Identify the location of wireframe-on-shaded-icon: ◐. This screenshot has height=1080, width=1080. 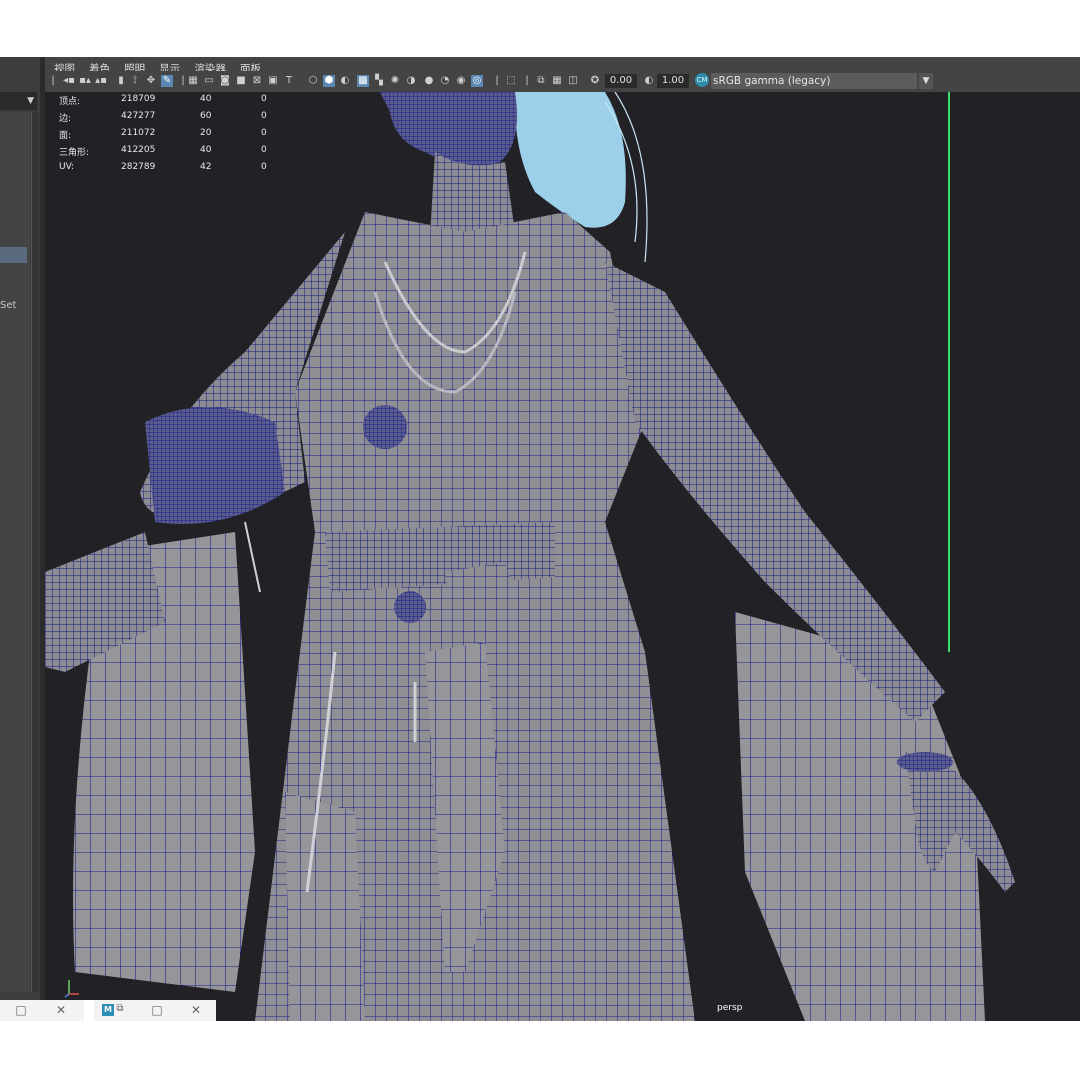
(345, 81).